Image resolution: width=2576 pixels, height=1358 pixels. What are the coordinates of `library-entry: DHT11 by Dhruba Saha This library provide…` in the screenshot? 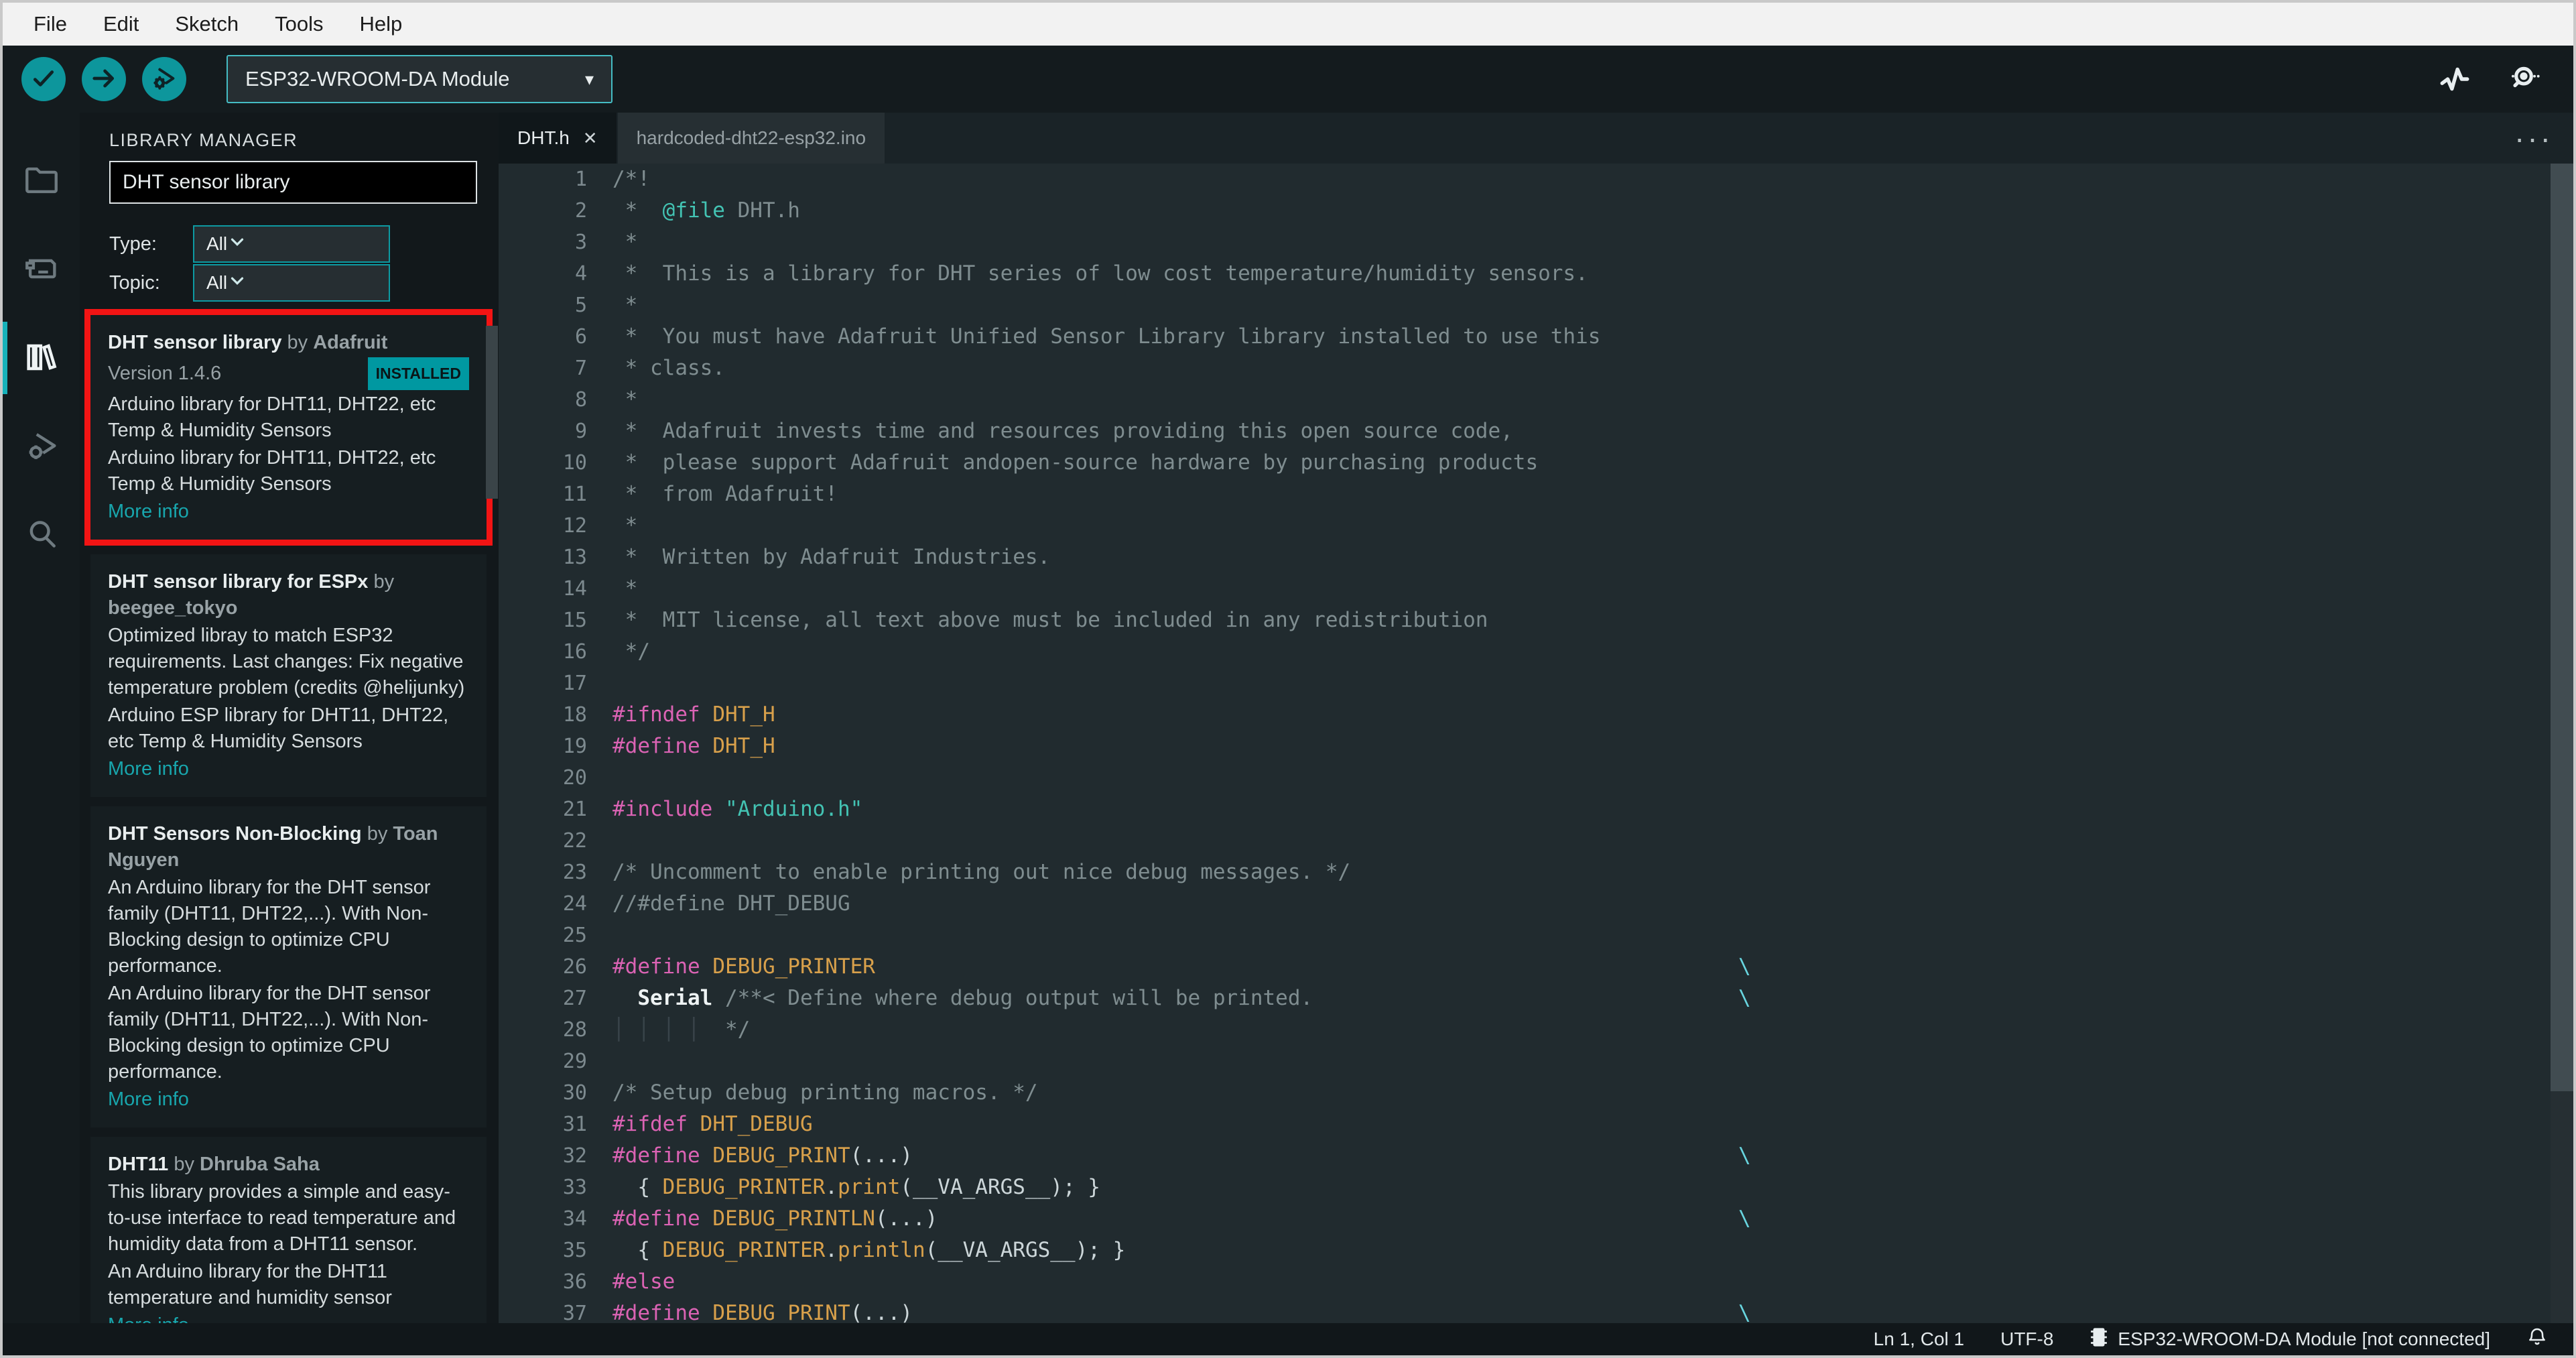 It's located at (288, 1230).